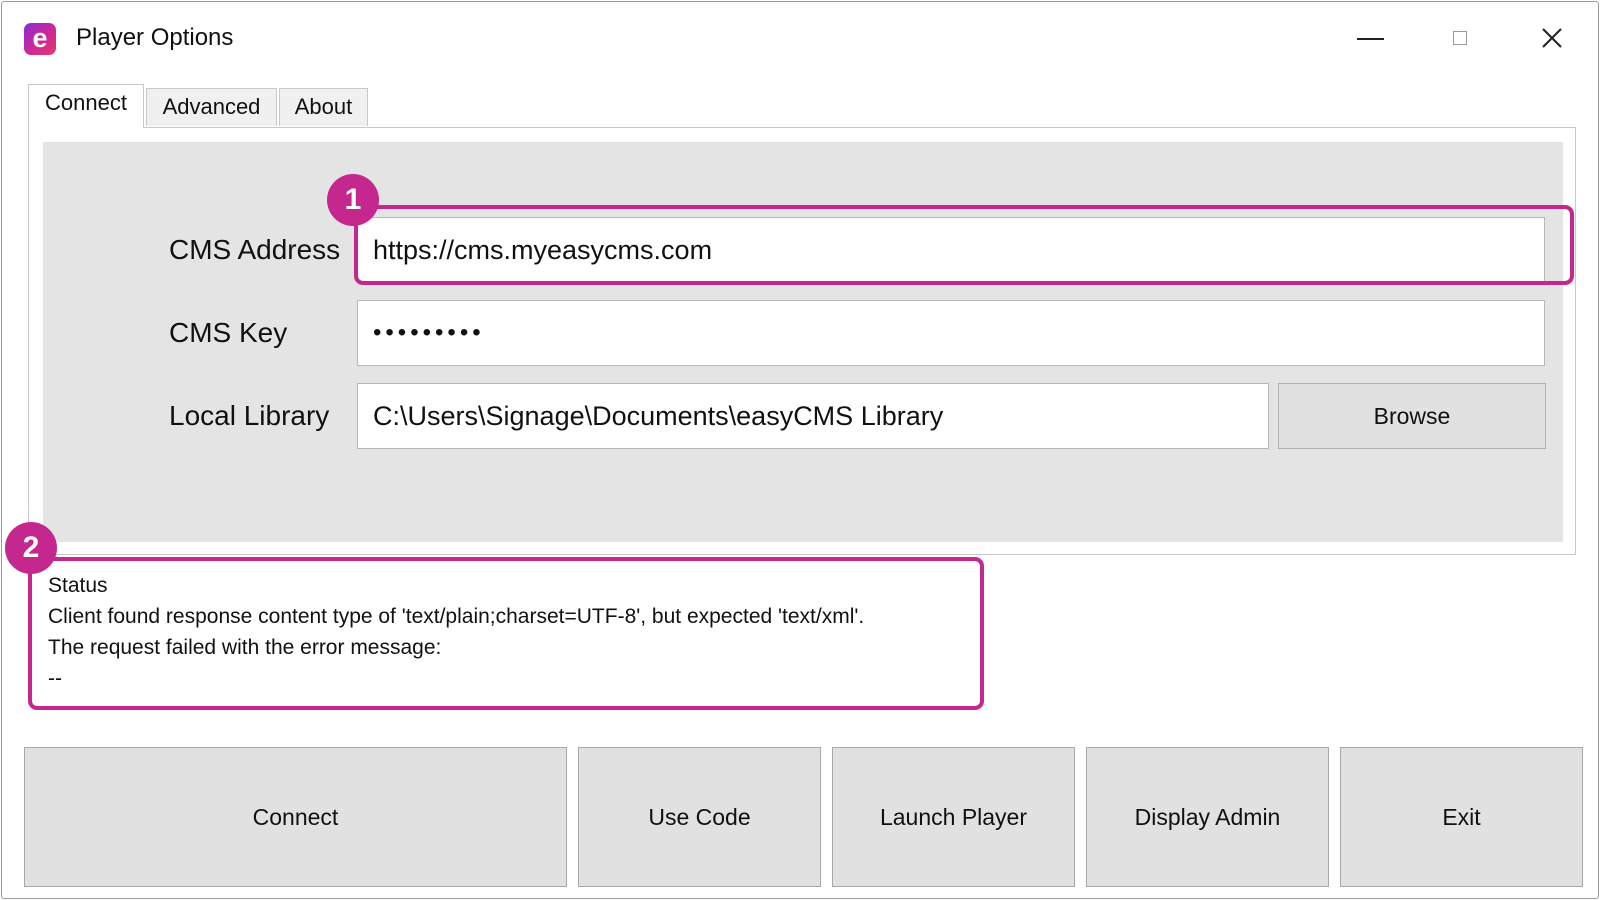 This screenshot has height=900, width=1600. Describe the element at coordinates (295, 817) in the screenshot. I see `connect-button: Connect` at that location.